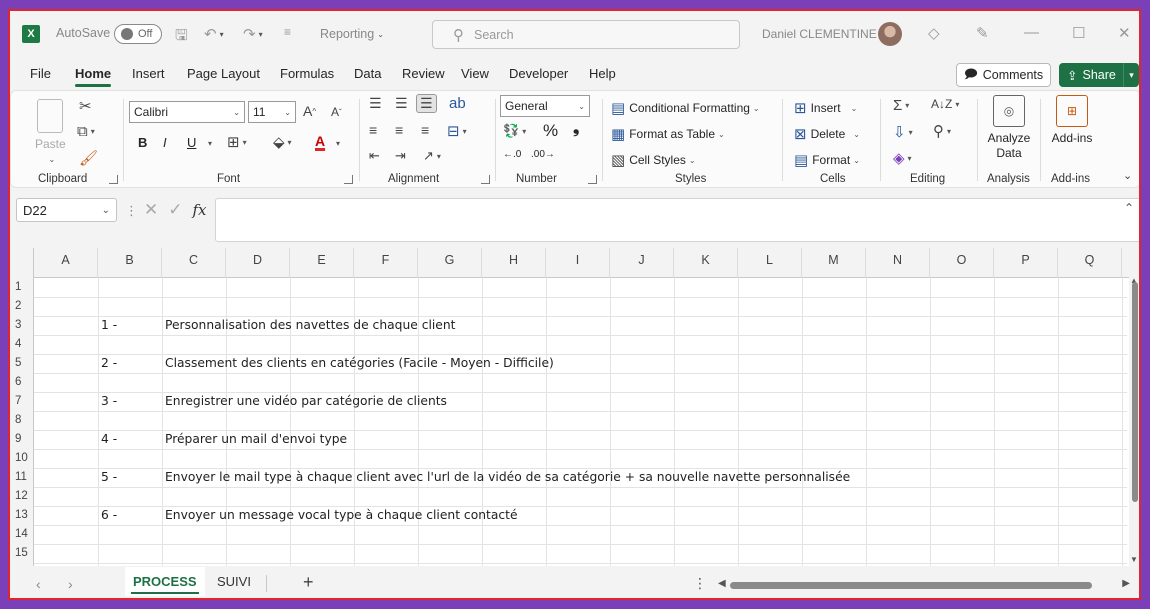 The image size is (1150, 609). What do you see at coordinates (191, 142) in the screenshot?
I see `underline-button: U` at bounding box center [191, 142].